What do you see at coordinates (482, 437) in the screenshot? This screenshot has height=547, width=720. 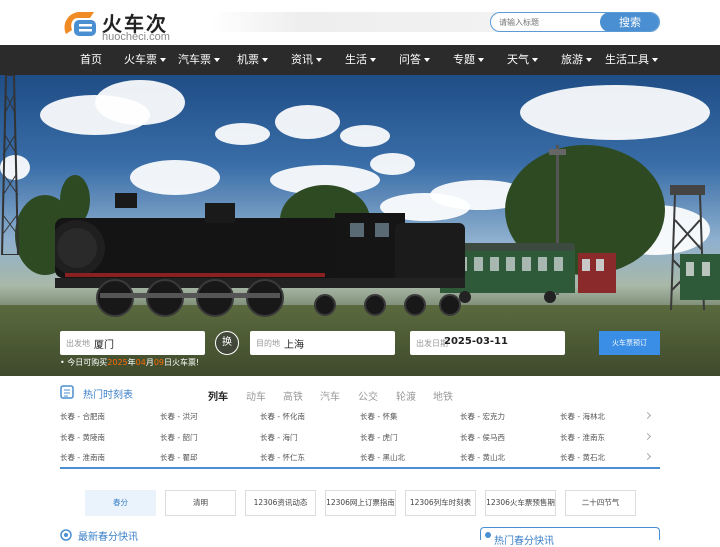 I see `route-link: 长春 - 侯马西` at bounding box center [482, 437].